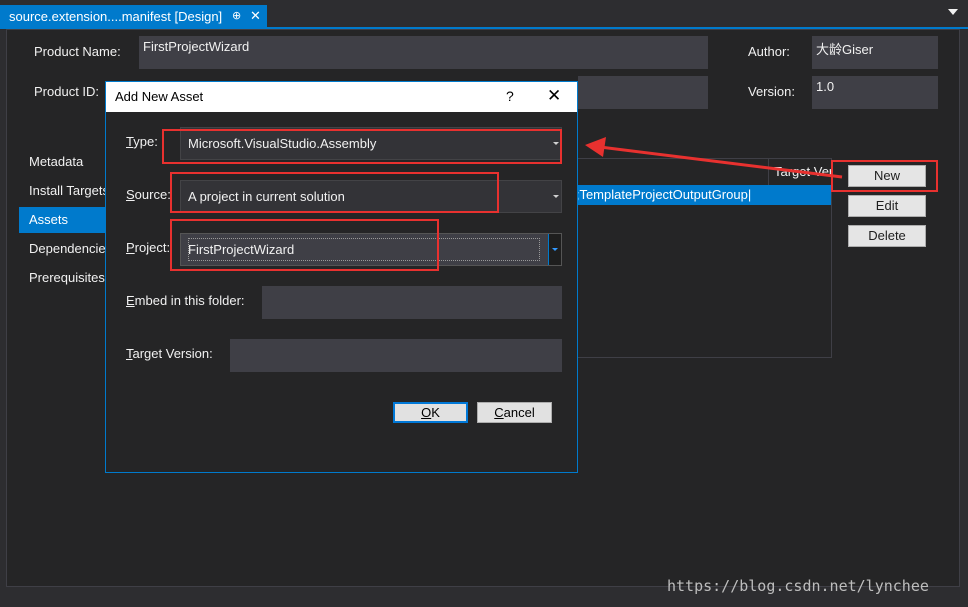  Describe the element at coordinates (595, 147) in the screenshot. I see `annotation-arrow-head` at that location.